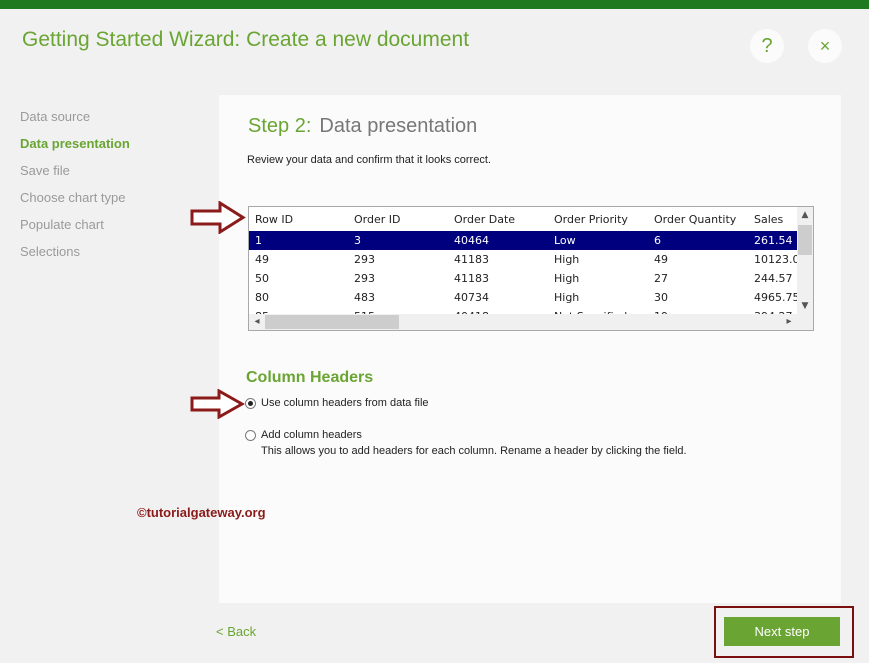 This screenshot has width=869, height=663. Describe the element at coordinates (250, 435) in the screenshot. I see `radio-unchecked-icon` at that location.